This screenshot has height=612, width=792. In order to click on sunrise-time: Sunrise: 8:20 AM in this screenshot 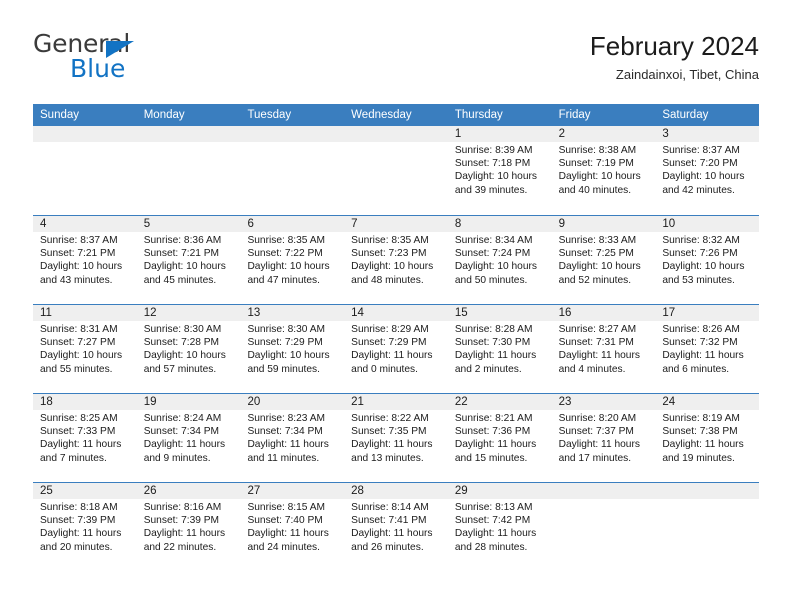, I will do `click(597, 418)`.